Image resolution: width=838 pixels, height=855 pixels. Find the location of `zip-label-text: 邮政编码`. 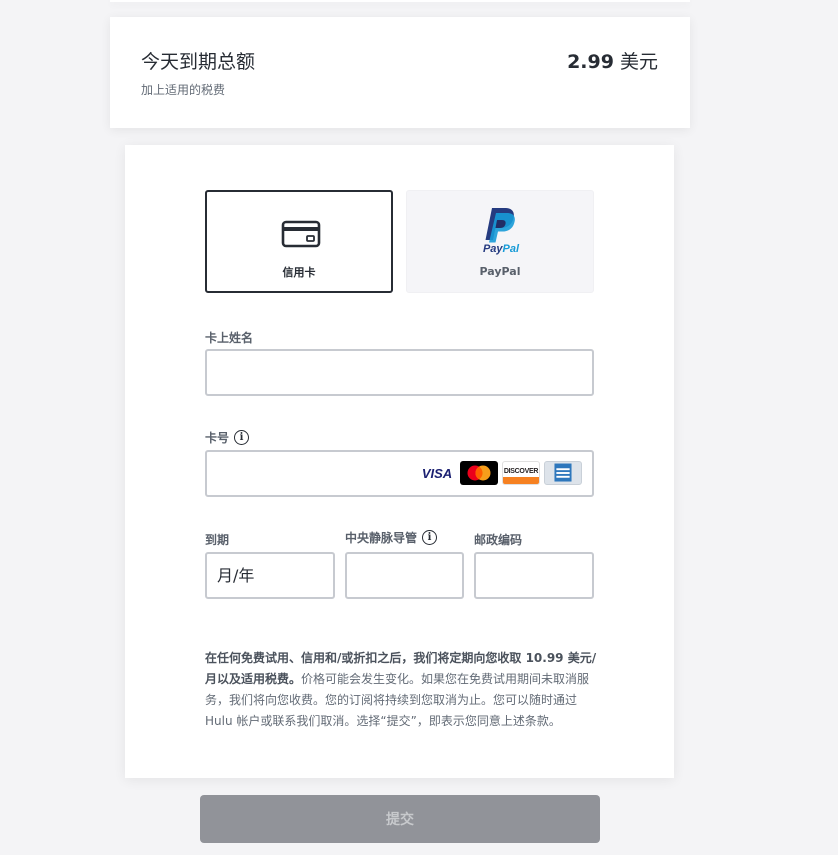

zip-label-text: 邮政编码 is located at coordinates (498, 540).